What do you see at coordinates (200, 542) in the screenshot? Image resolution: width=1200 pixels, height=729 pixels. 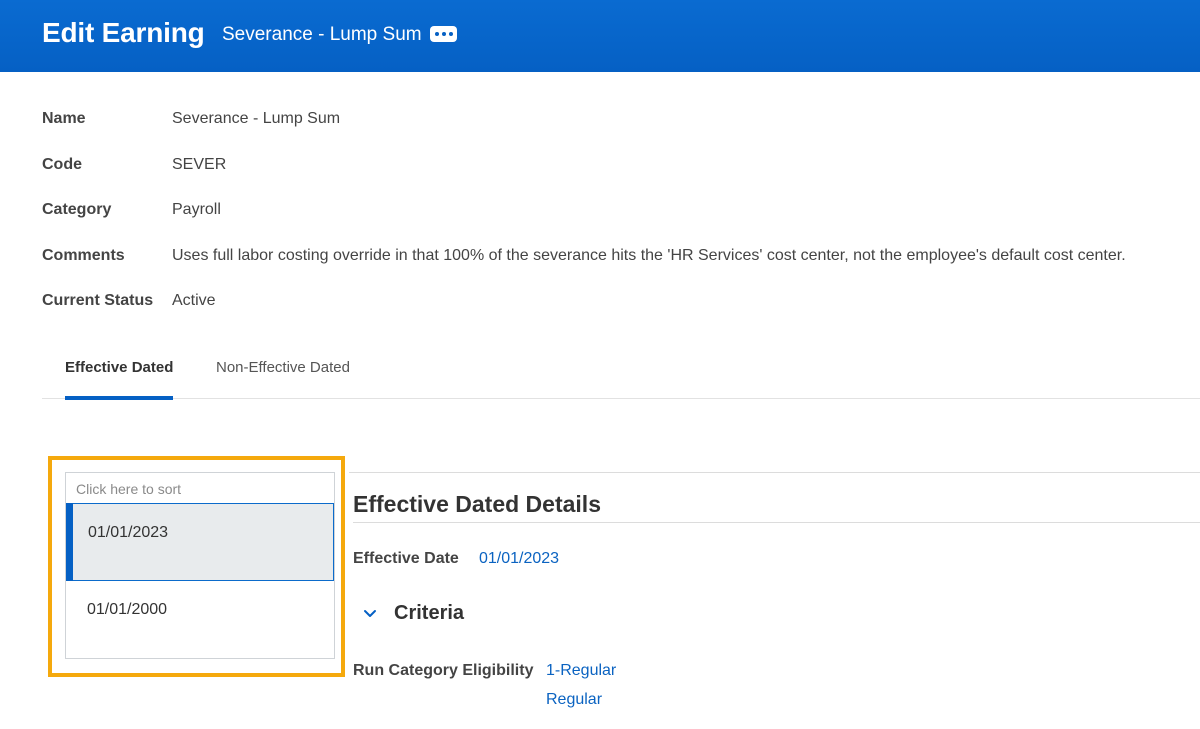 I see `date-list-item-selected: 01/01/2023` at bounding box center [200, 542].